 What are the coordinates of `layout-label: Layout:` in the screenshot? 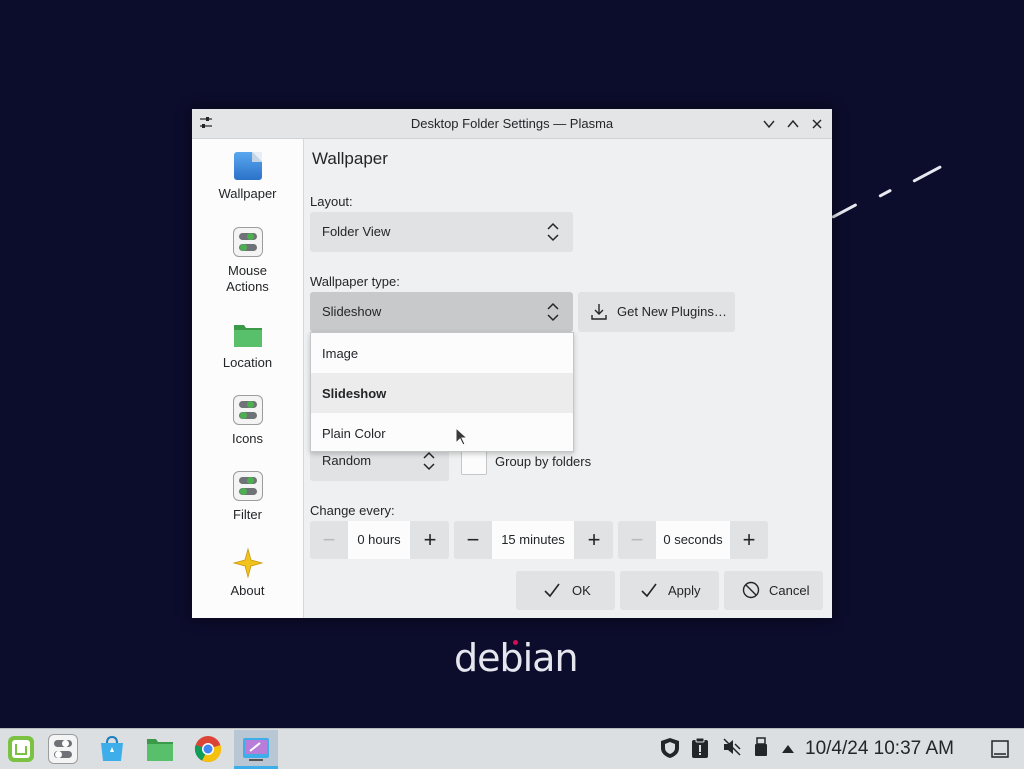 It's located at (331, 201).